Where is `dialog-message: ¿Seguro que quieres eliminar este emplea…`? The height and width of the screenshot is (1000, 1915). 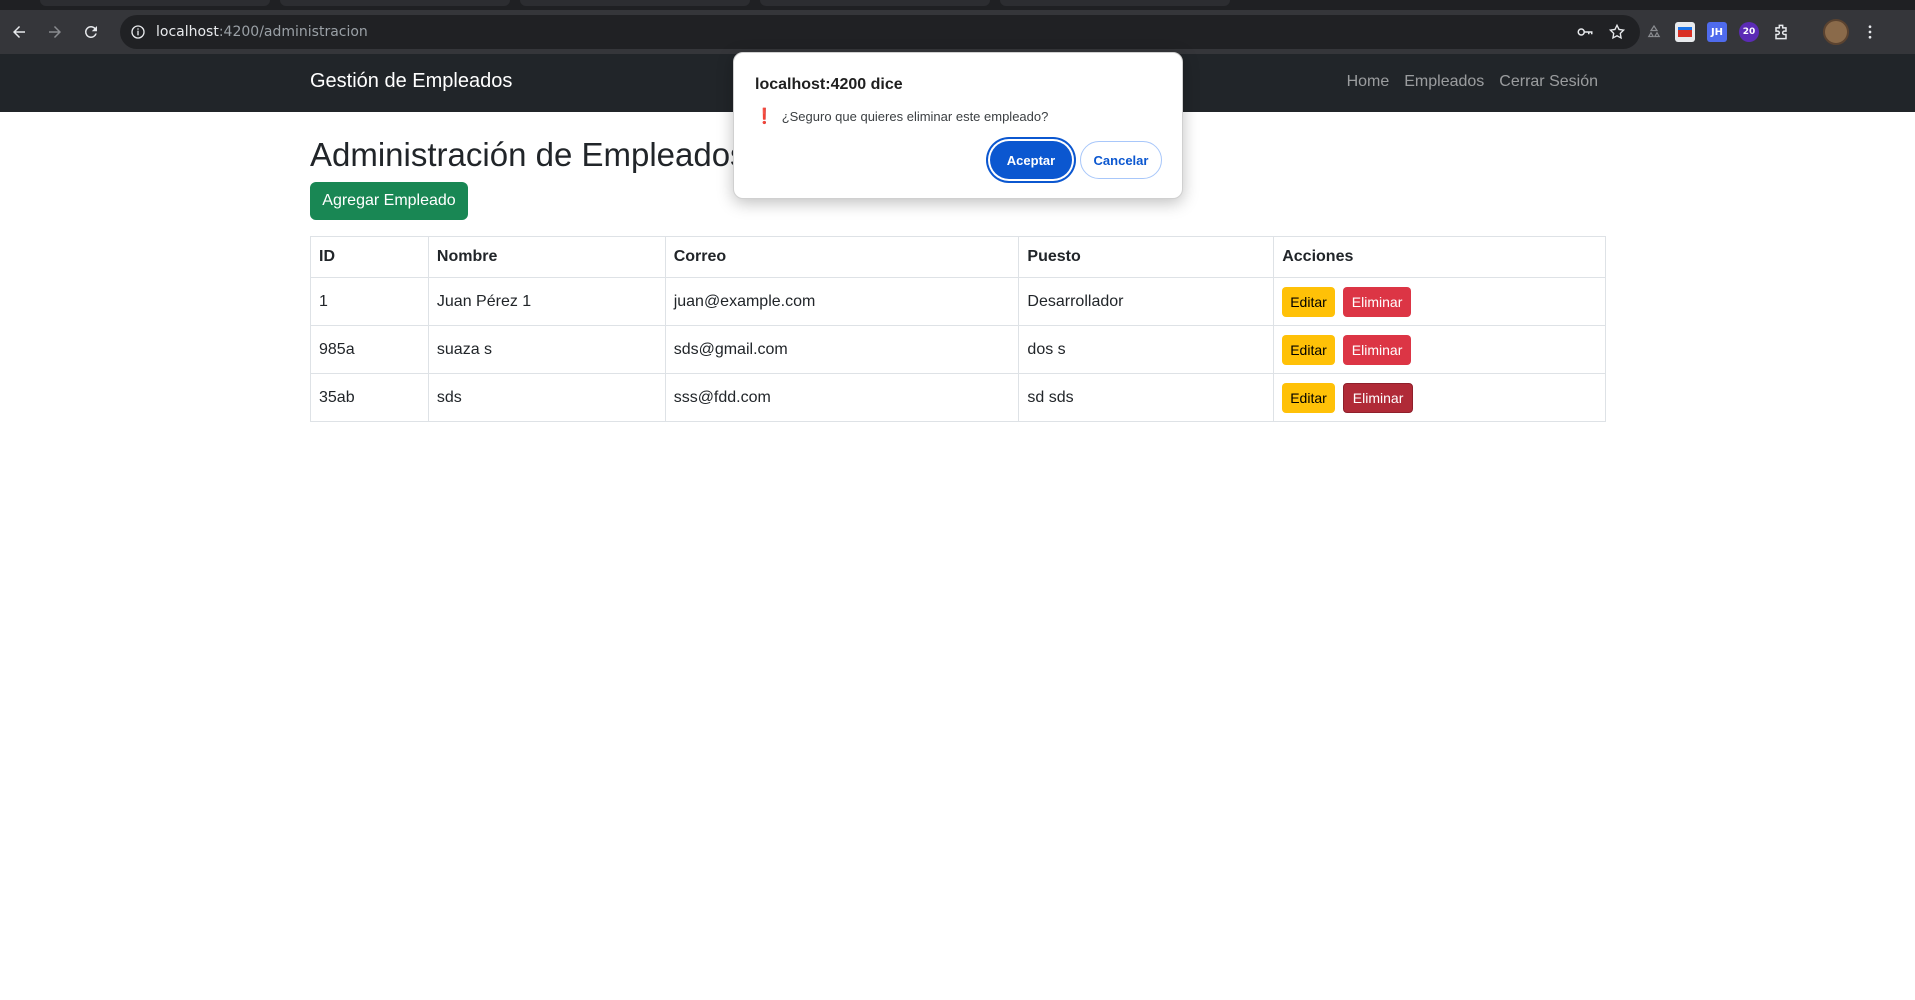
dialog-message: ¿Seguro que quieres eliminar este emplea… is located at coordinates (915, 116).